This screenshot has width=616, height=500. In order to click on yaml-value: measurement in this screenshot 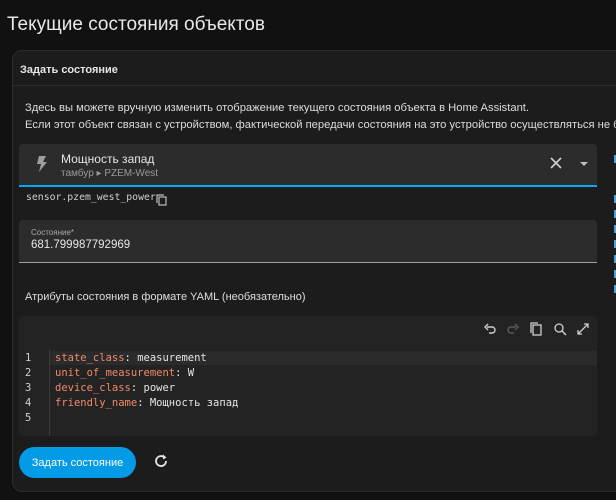, I will do `click(172, 358)`.